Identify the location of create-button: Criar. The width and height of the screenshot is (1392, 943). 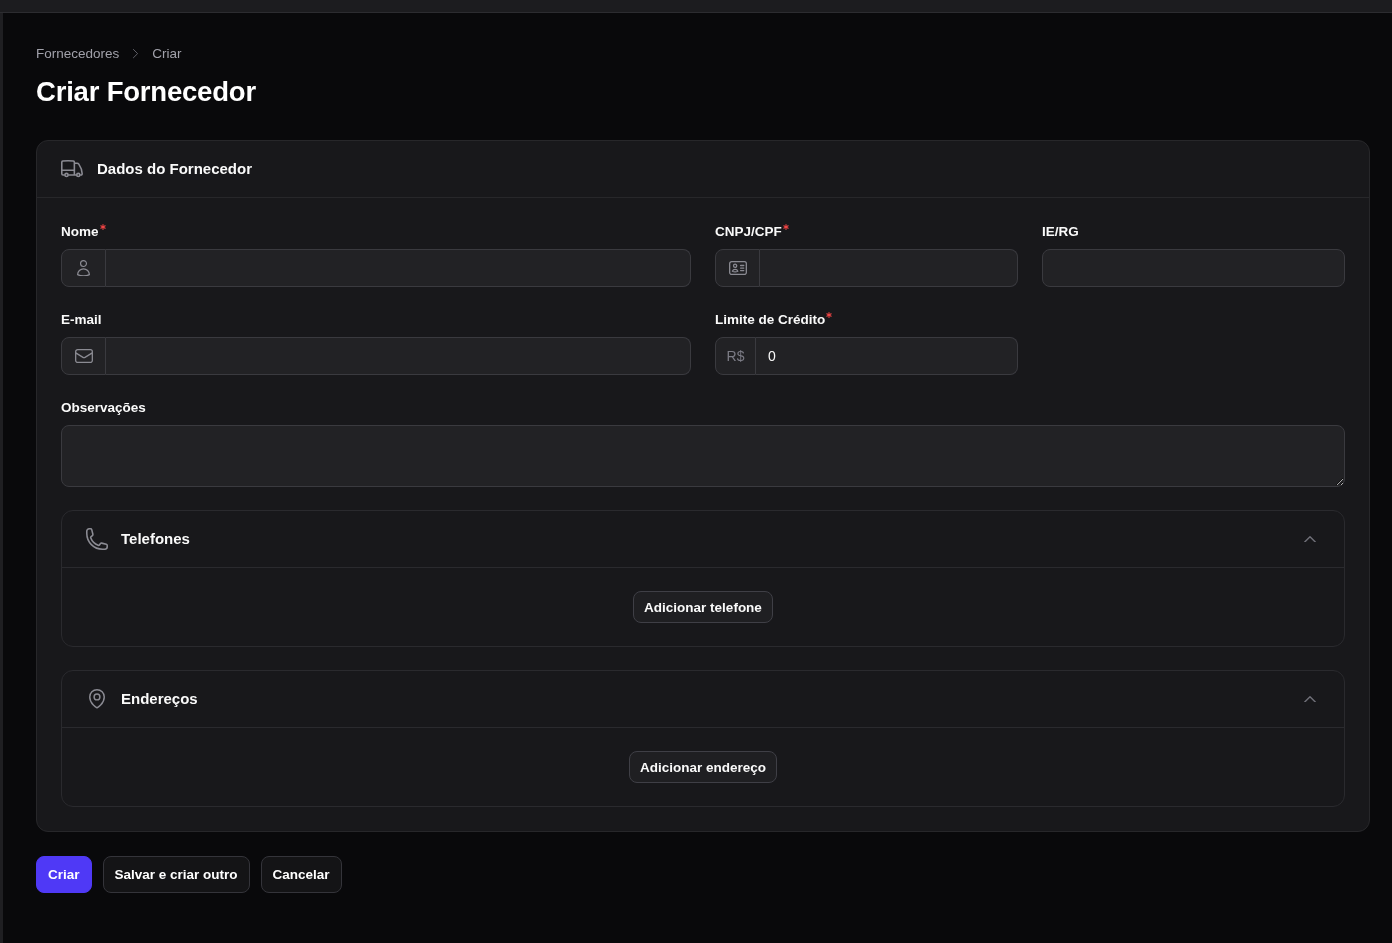
(64, 874).